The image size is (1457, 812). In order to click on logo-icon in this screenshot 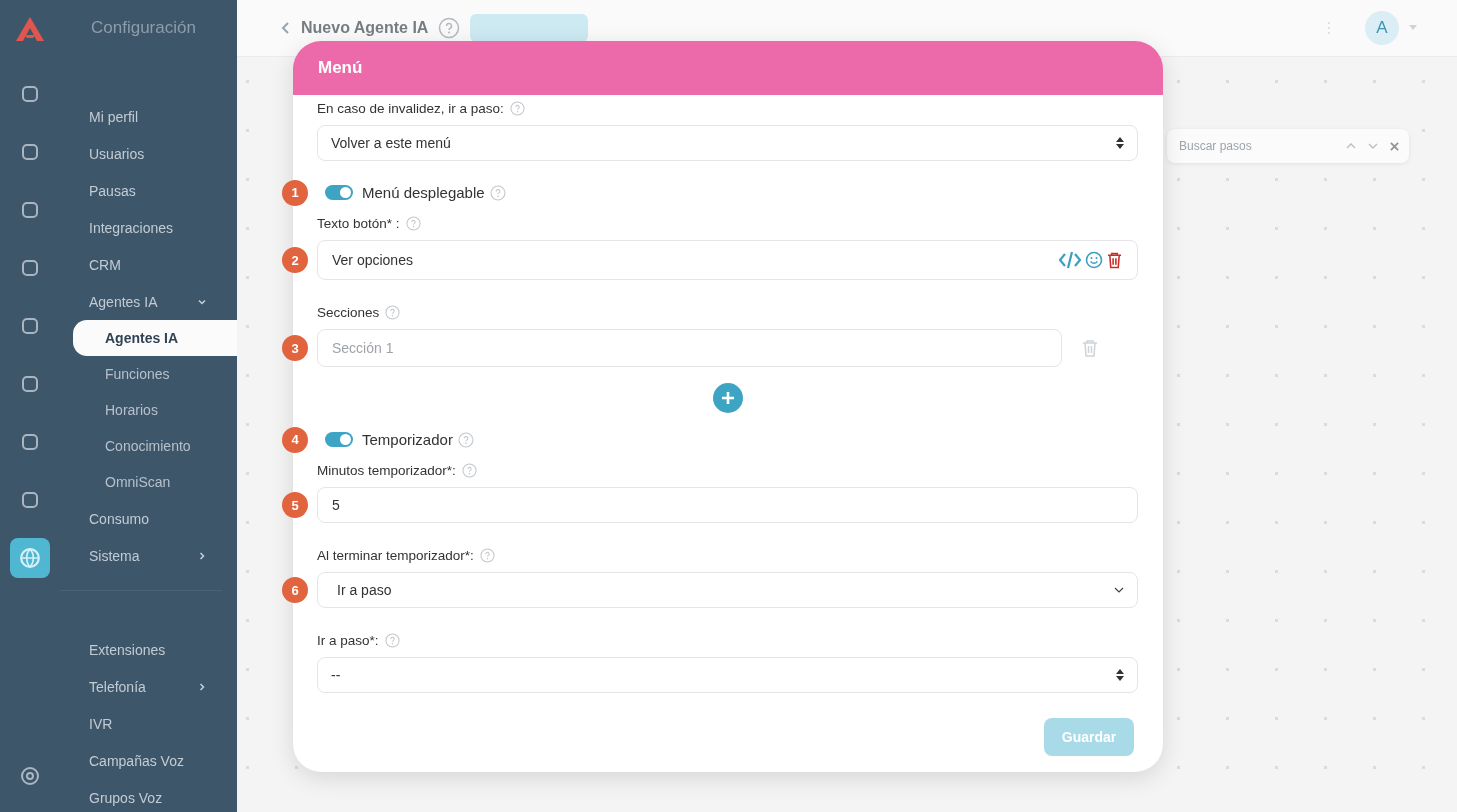, I will do `click(30, 29)`.